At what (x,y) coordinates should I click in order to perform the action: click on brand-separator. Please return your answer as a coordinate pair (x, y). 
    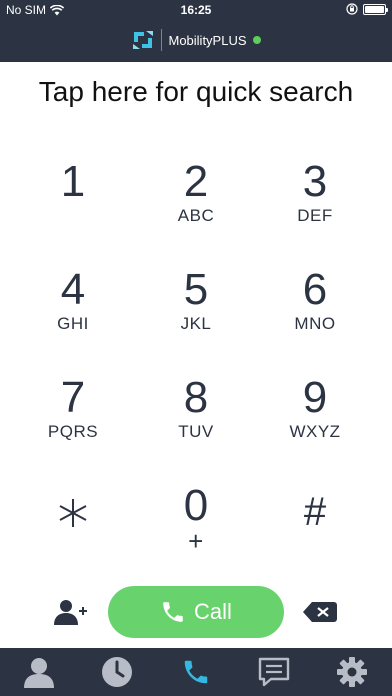
    Looking at the image, I should click on (162, 40).